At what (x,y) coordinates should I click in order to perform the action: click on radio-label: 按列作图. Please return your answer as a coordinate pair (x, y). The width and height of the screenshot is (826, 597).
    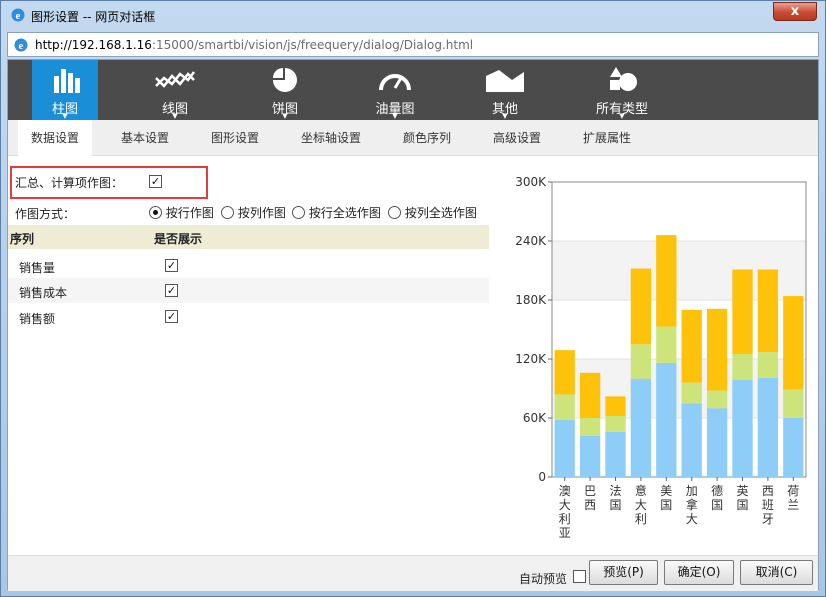
    Looking at the image, I should click on (261, 213).